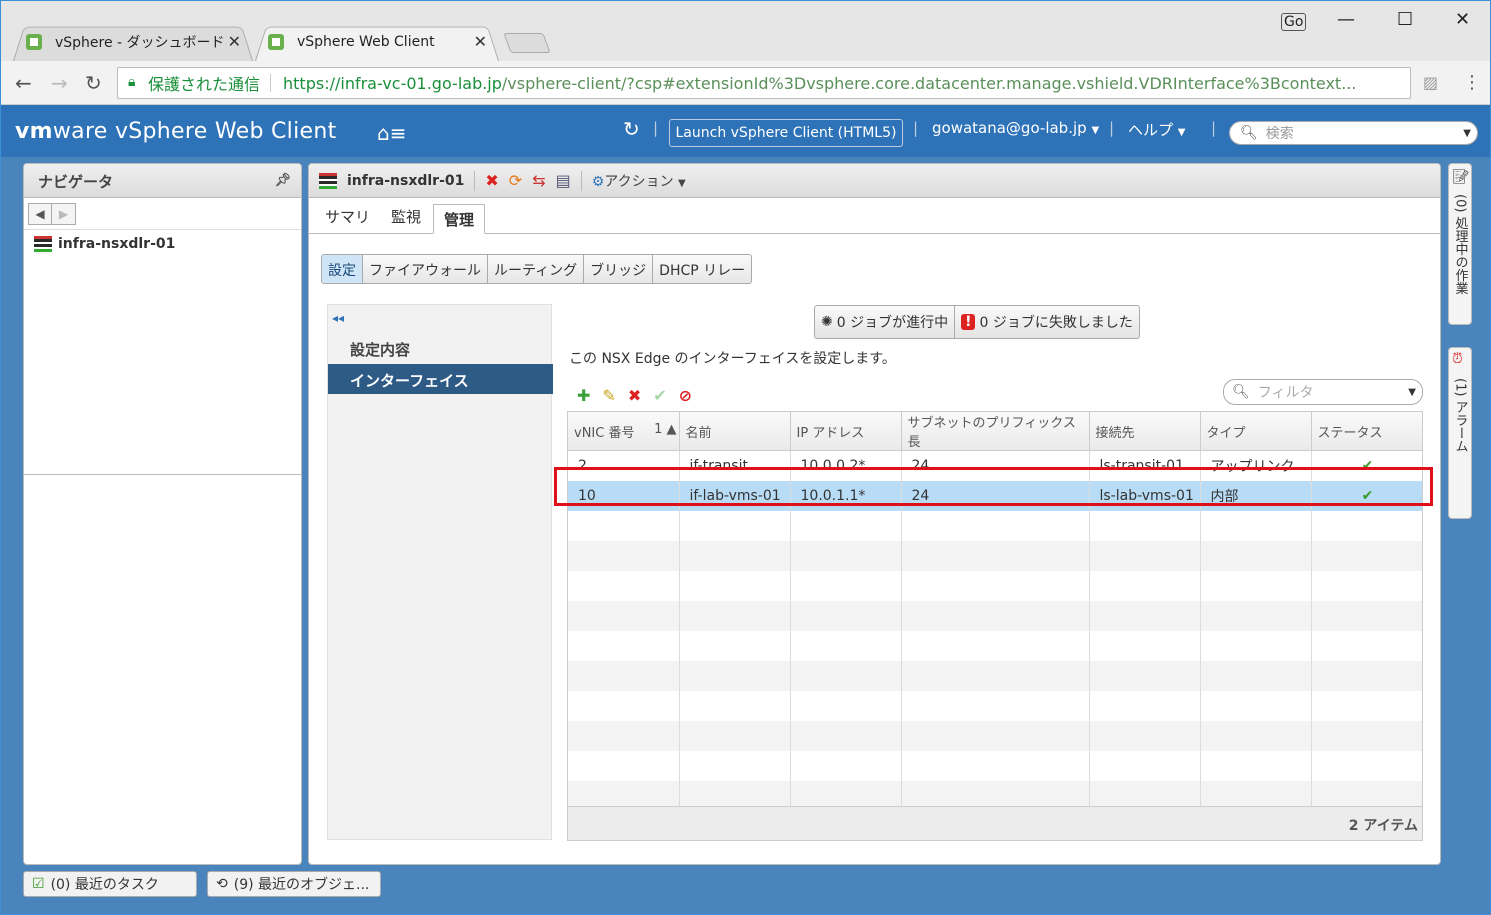  I want to click on alarms-sidebar: (1) アラーム, so click(1460, 433).